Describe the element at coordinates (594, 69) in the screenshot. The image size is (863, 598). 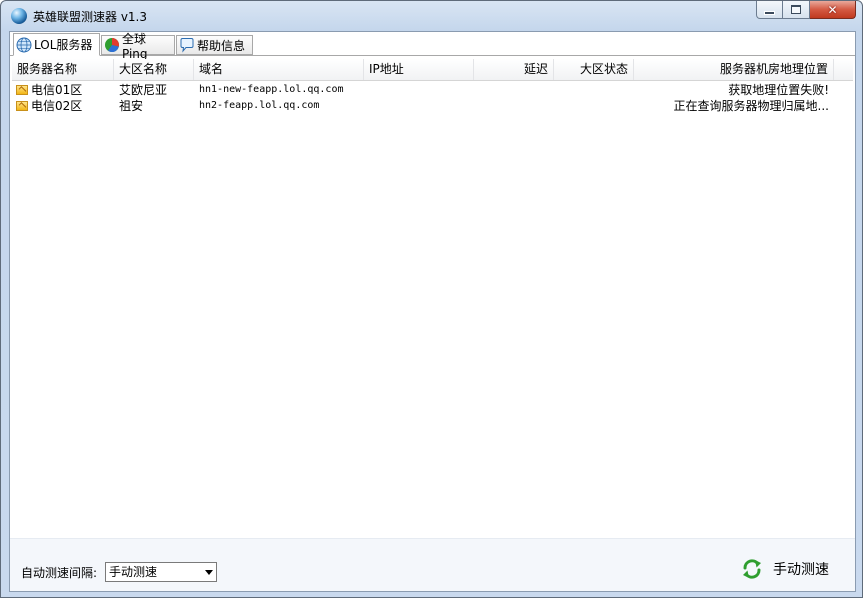
I see `column-header-region-status: 大区状态` at that location.